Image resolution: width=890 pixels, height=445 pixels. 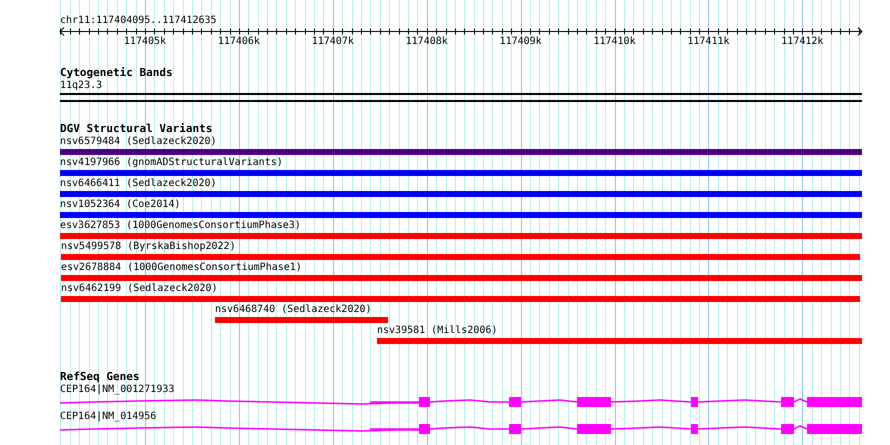 I want to click on track-title: Cytogenetic Bands, so click(x=116, y=73).